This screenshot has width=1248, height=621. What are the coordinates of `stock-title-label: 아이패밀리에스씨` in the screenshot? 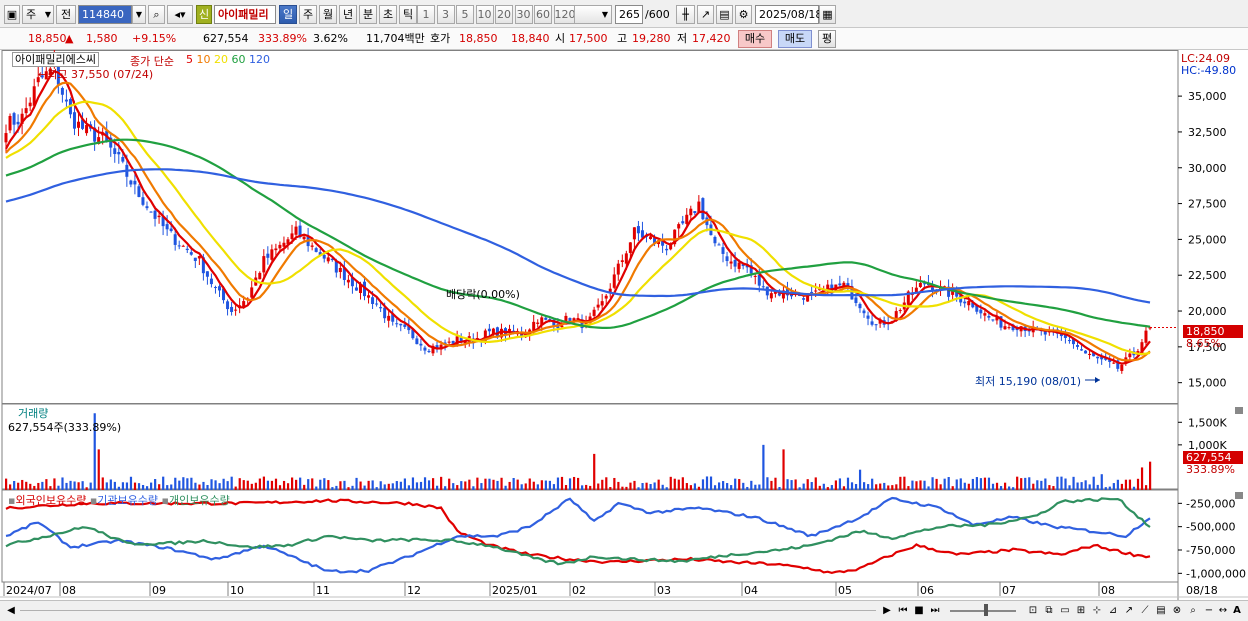 It's located at (55, 59).